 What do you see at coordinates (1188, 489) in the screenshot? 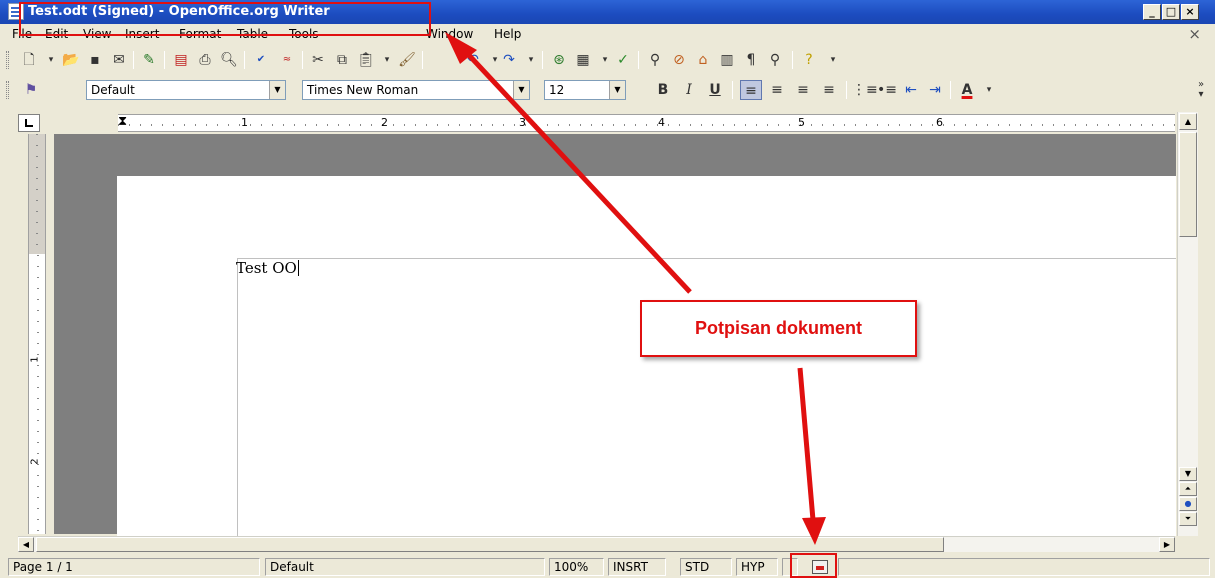
I see `previous-page-icon: ⏶` at bounding box center [1188, 489].